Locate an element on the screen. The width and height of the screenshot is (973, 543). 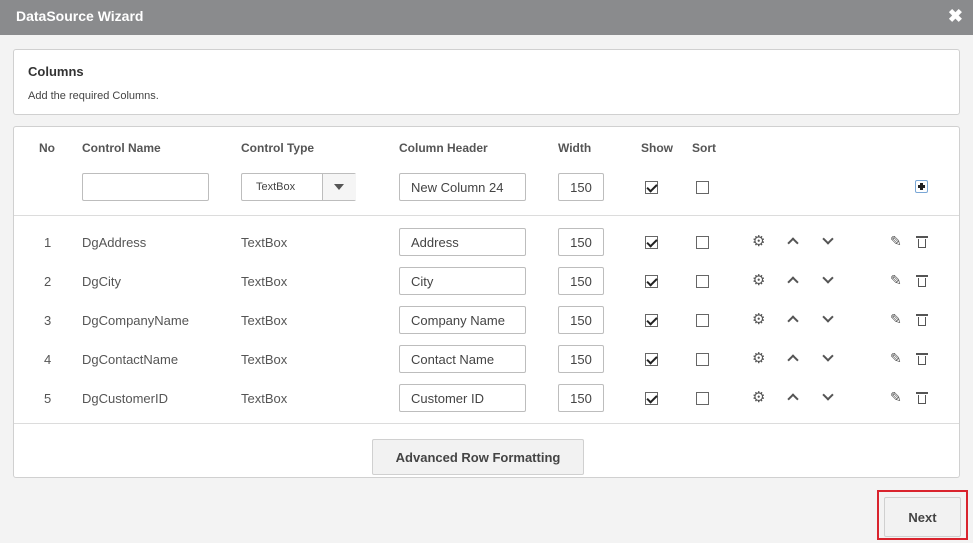
columns-info-panel: Columns Add the required Columns. is located at coordinates (486, 82).